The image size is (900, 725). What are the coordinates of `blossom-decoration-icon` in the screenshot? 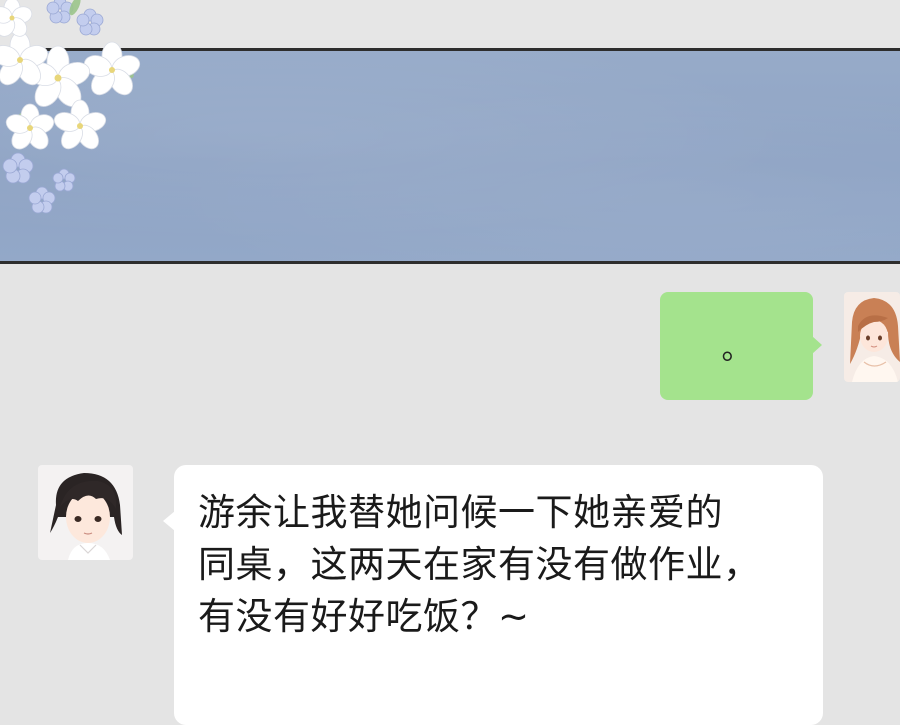 It's located at (70, 107).